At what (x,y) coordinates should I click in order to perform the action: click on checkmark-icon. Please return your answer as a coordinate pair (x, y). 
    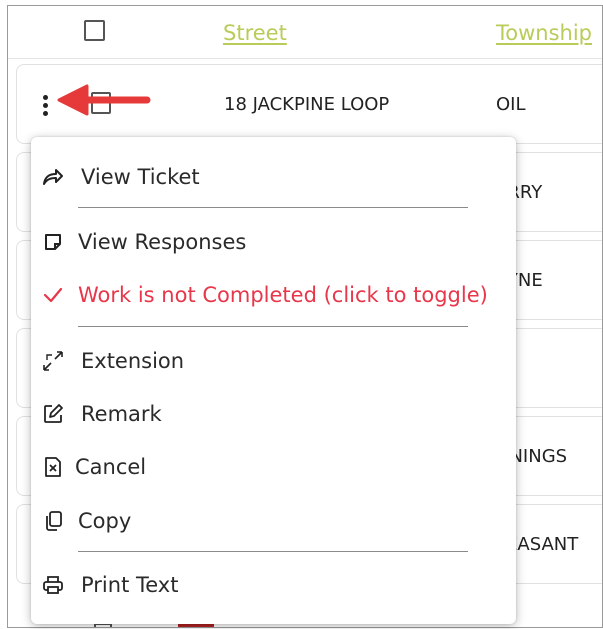
    Looking at the image, I should click on (53, 295).